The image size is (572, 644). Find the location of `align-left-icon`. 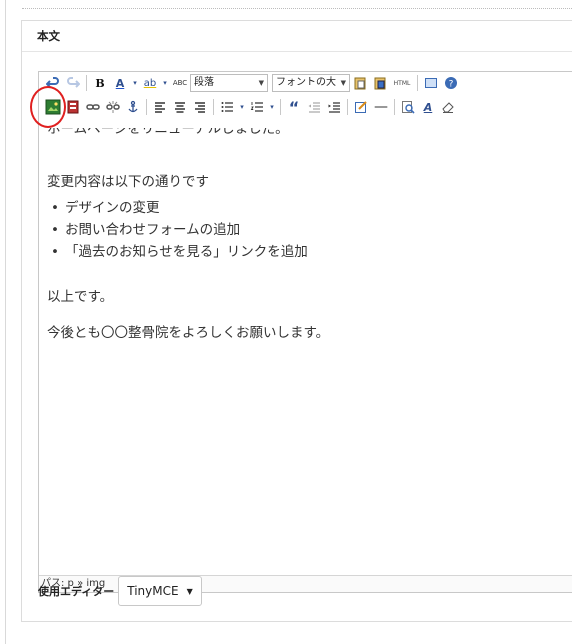

align-left-icon is located at coordinates (160, 107).